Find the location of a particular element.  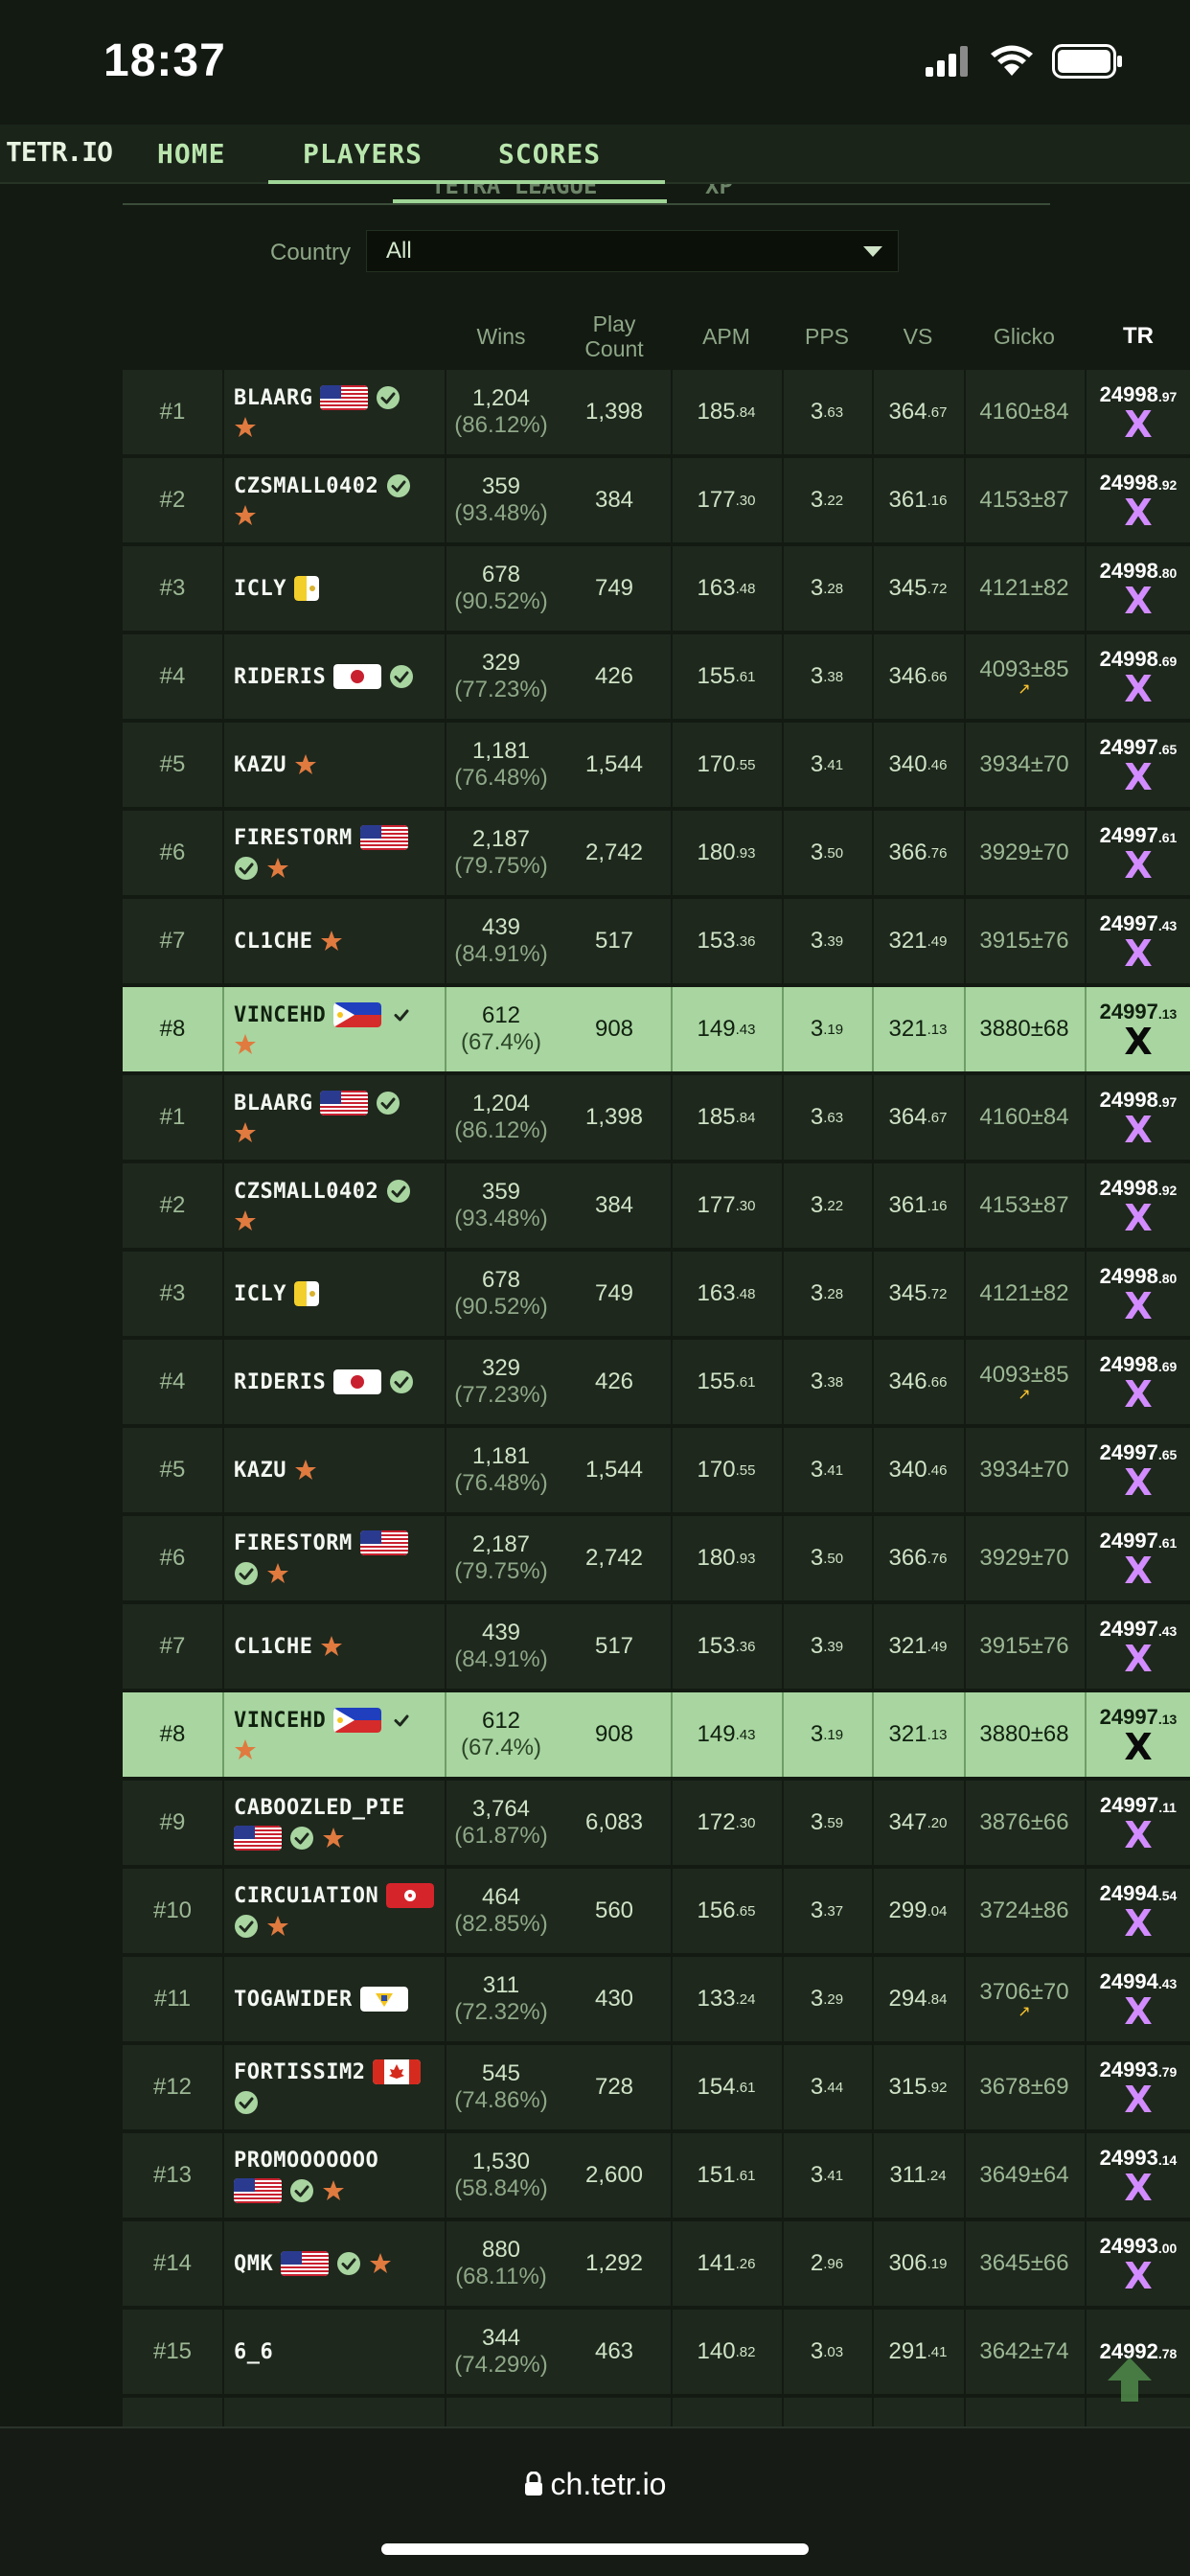

vs-value-decimal: .84 is located at coordinates (937, 1999).